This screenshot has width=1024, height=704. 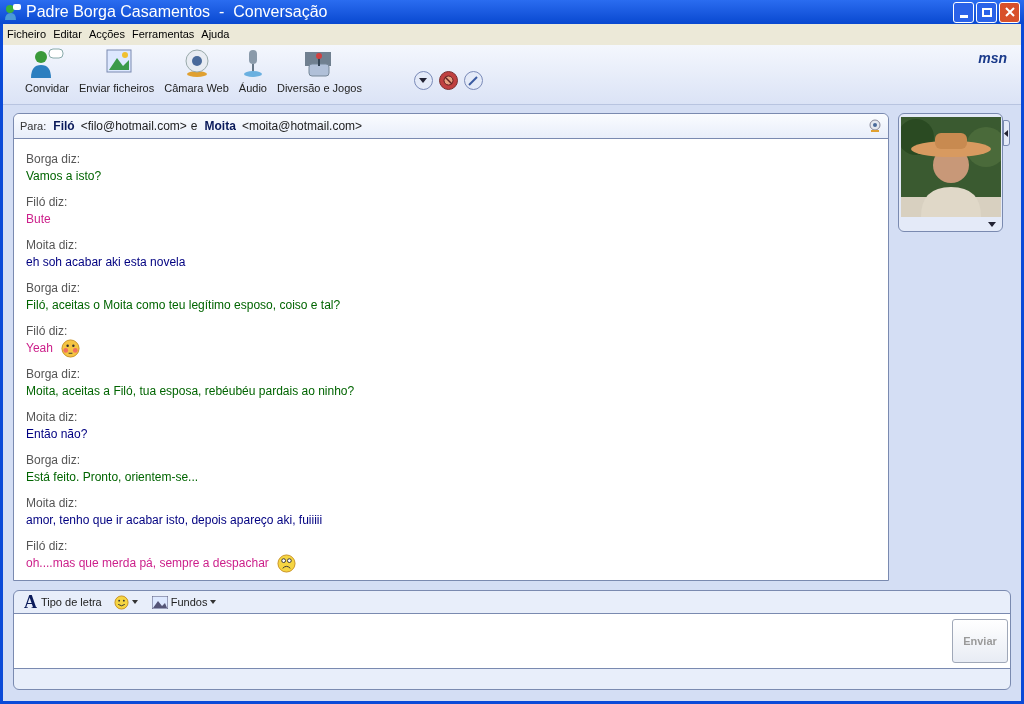 I want to click on brush-icon, so click(x=473, y=80).